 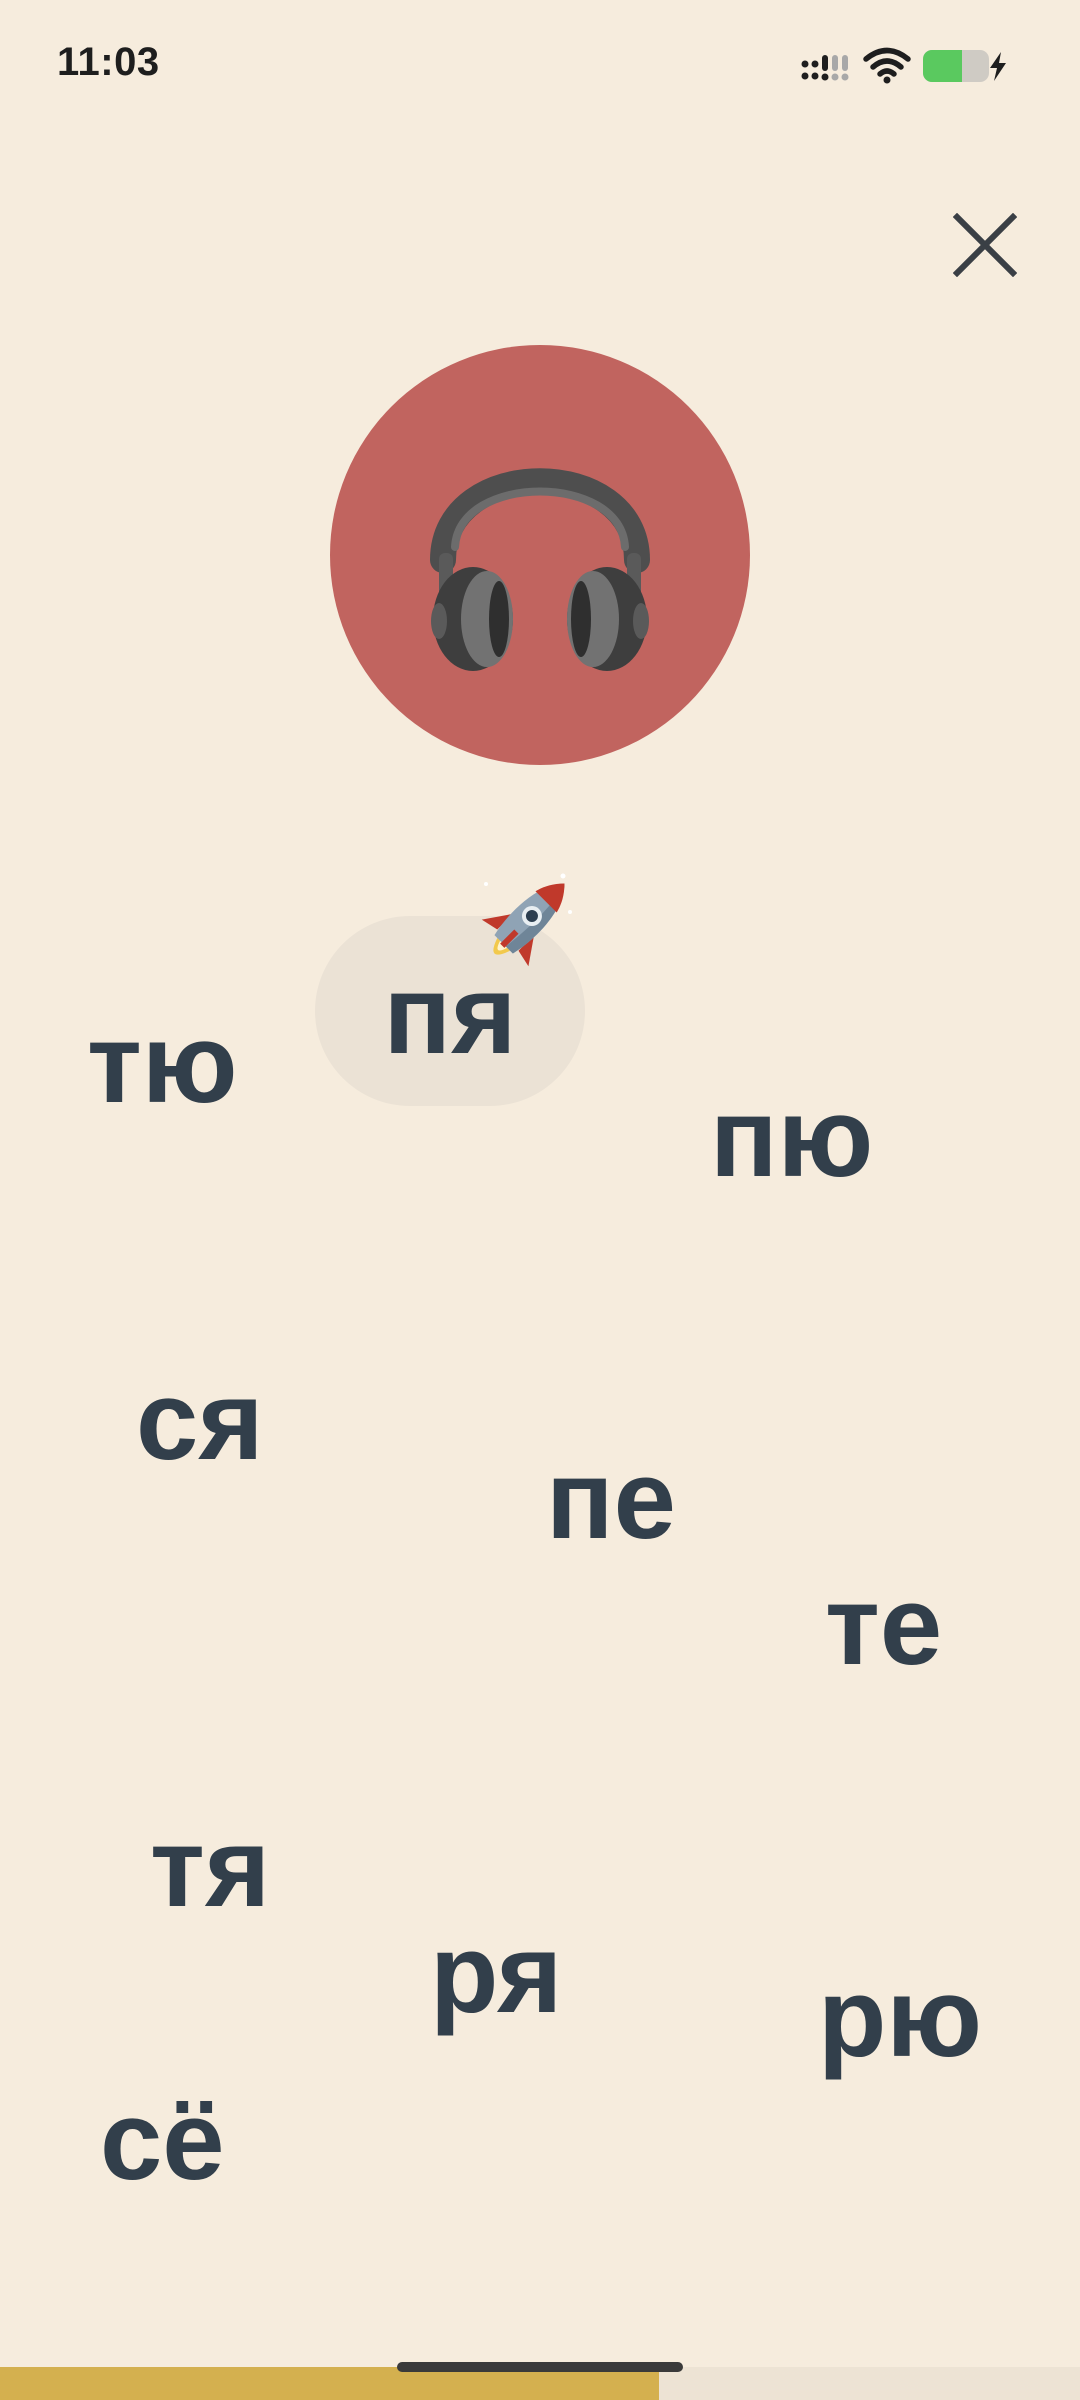 I want to click on syllable-option: ря, so click(x=496, y=1974).